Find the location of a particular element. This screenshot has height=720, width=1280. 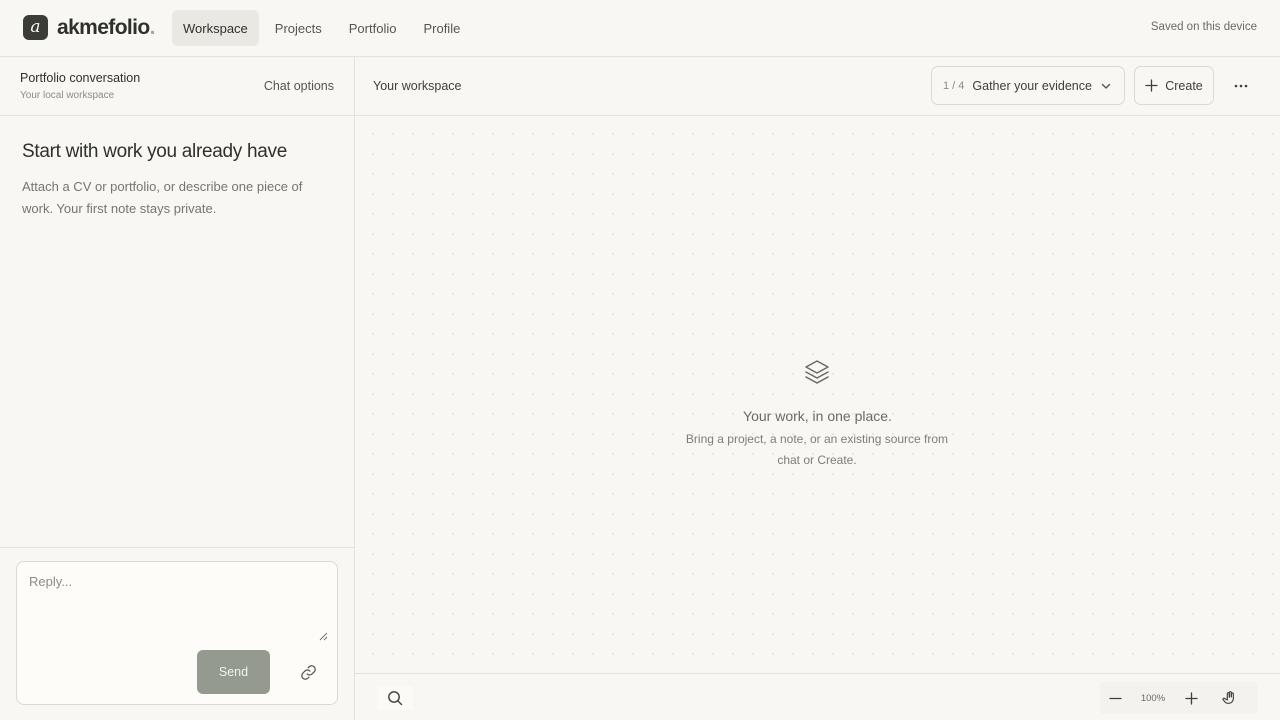

chat-subtitle: Your local workspace is located at coordinates (67, 95).